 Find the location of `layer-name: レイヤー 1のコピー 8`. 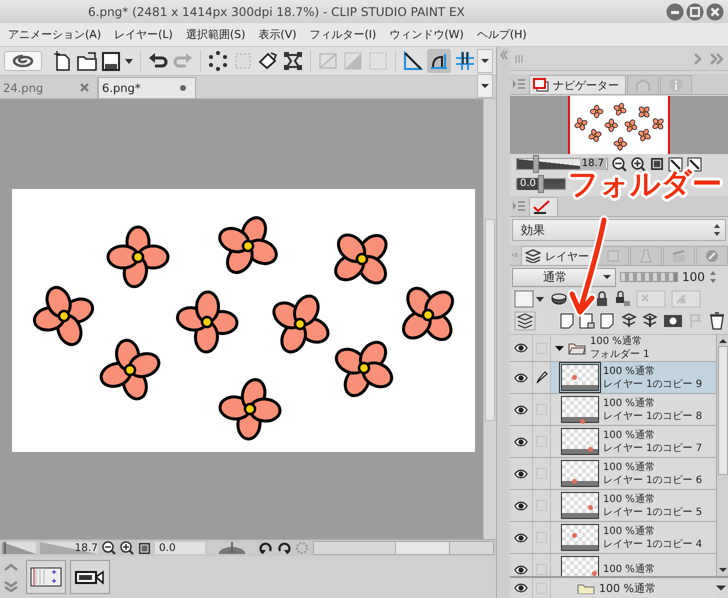

layer-name: レイヤー 1のコピー 8 is located at coordinates (652, 416).